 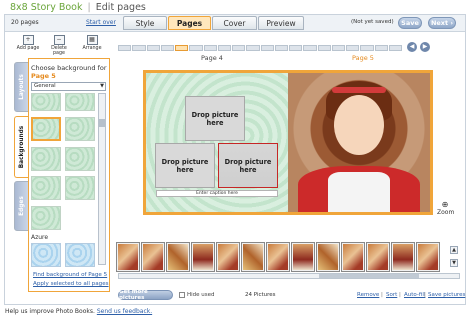 What do you see at coordinates (442, 23) in the screenshot?
I see `next-button: Next ›` at bounding box center [442, 23].